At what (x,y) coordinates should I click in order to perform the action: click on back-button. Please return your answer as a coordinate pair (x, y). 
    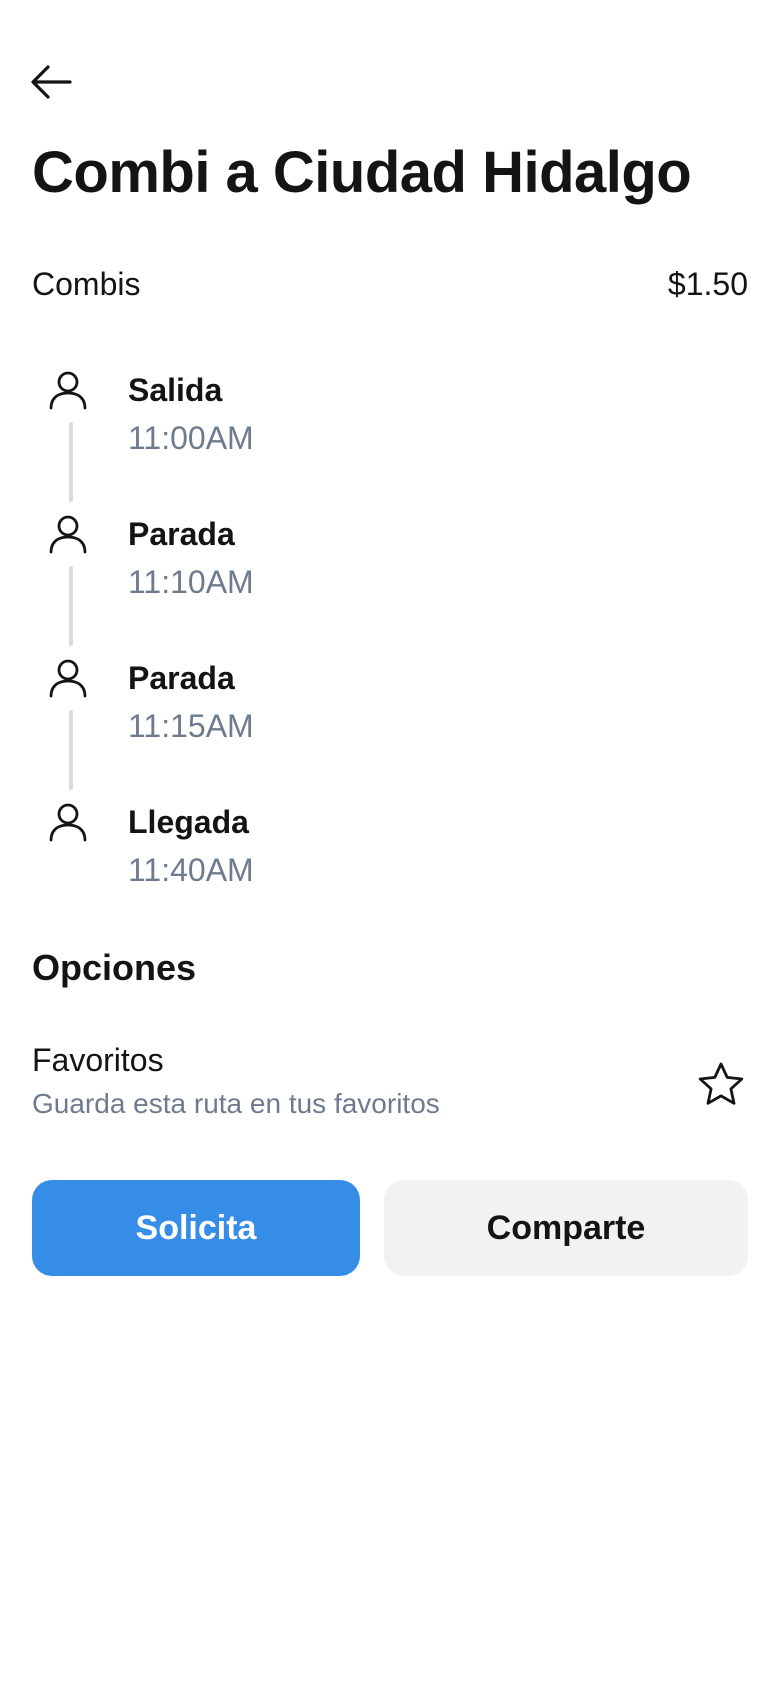
    Looking at the image, I should click on (56, 82).